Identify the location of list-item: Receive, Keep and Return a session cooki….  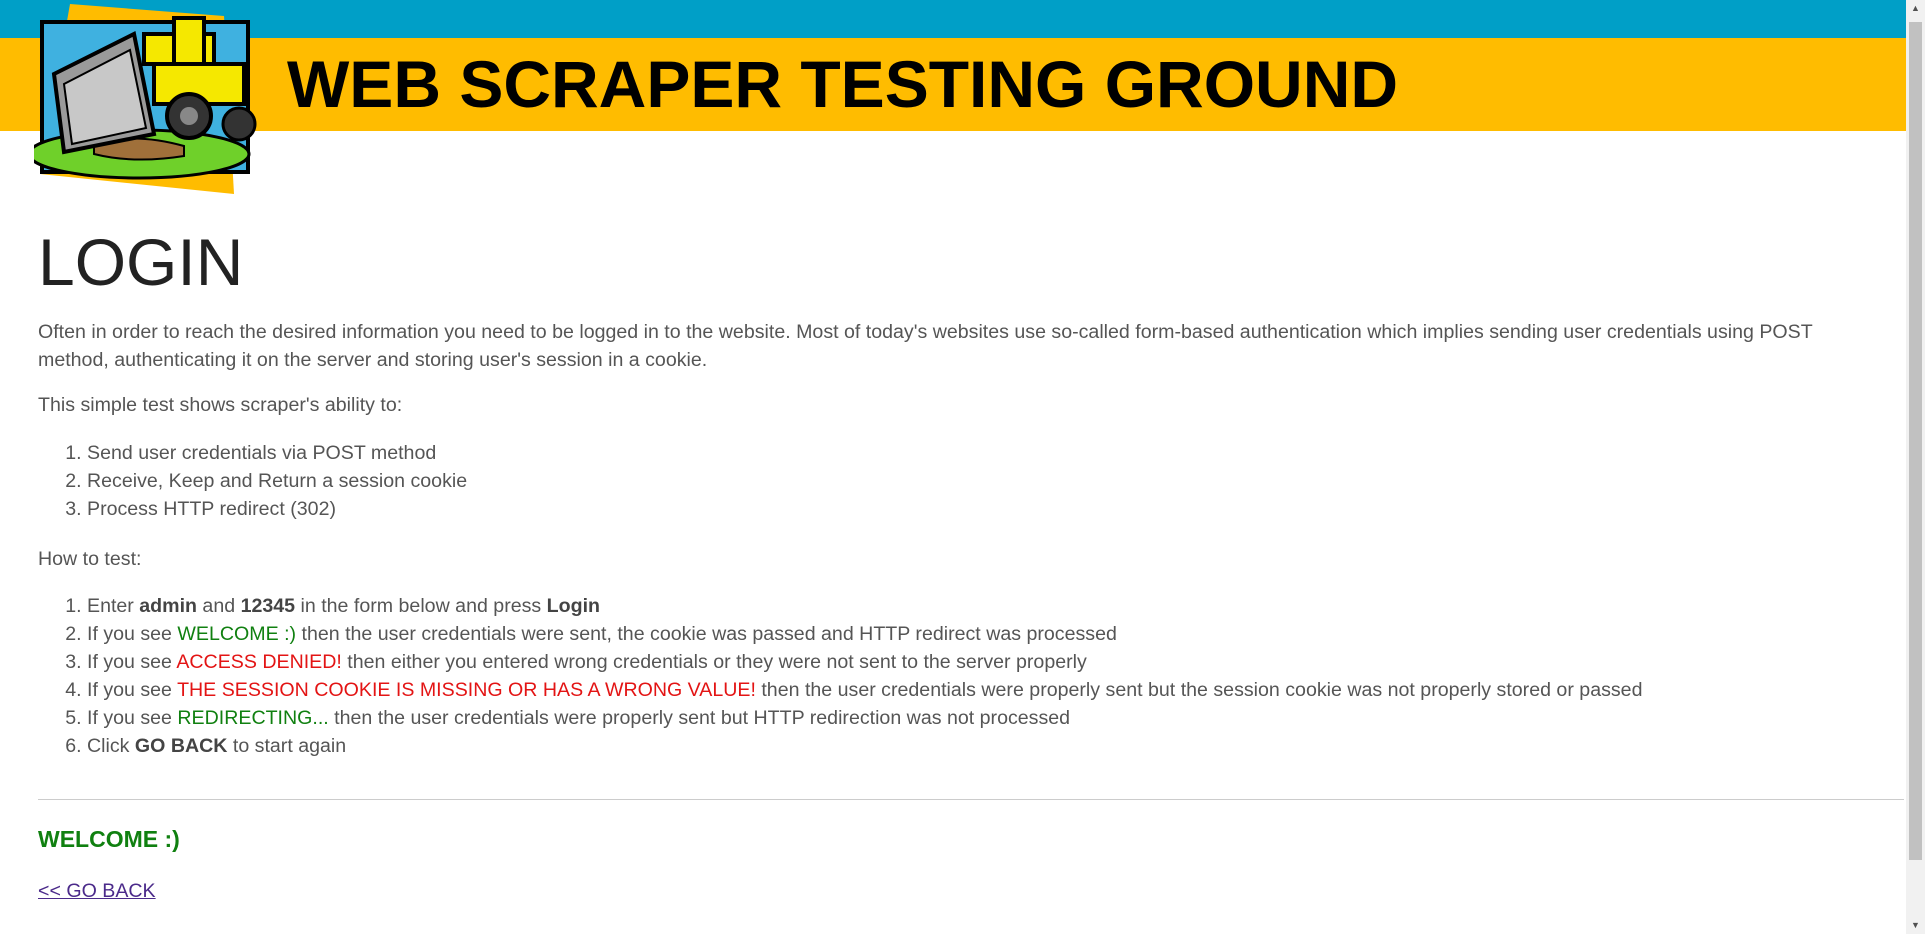
(987, 481).